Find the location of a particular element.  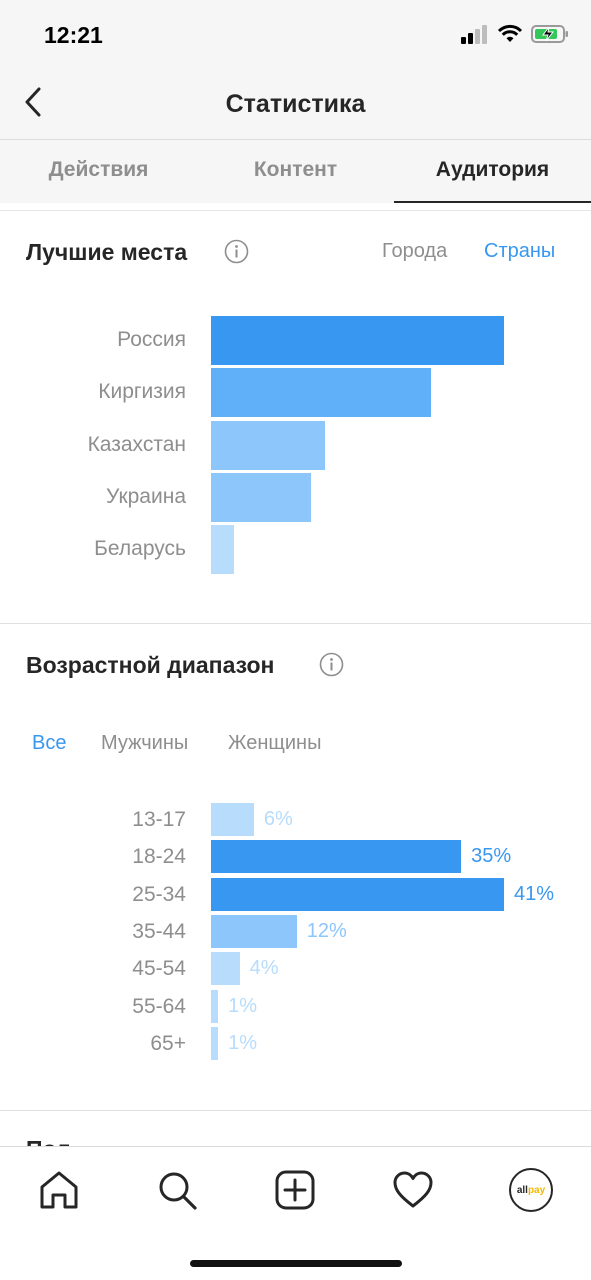

country-label: Киргизия is located at coordinates (142, 392).